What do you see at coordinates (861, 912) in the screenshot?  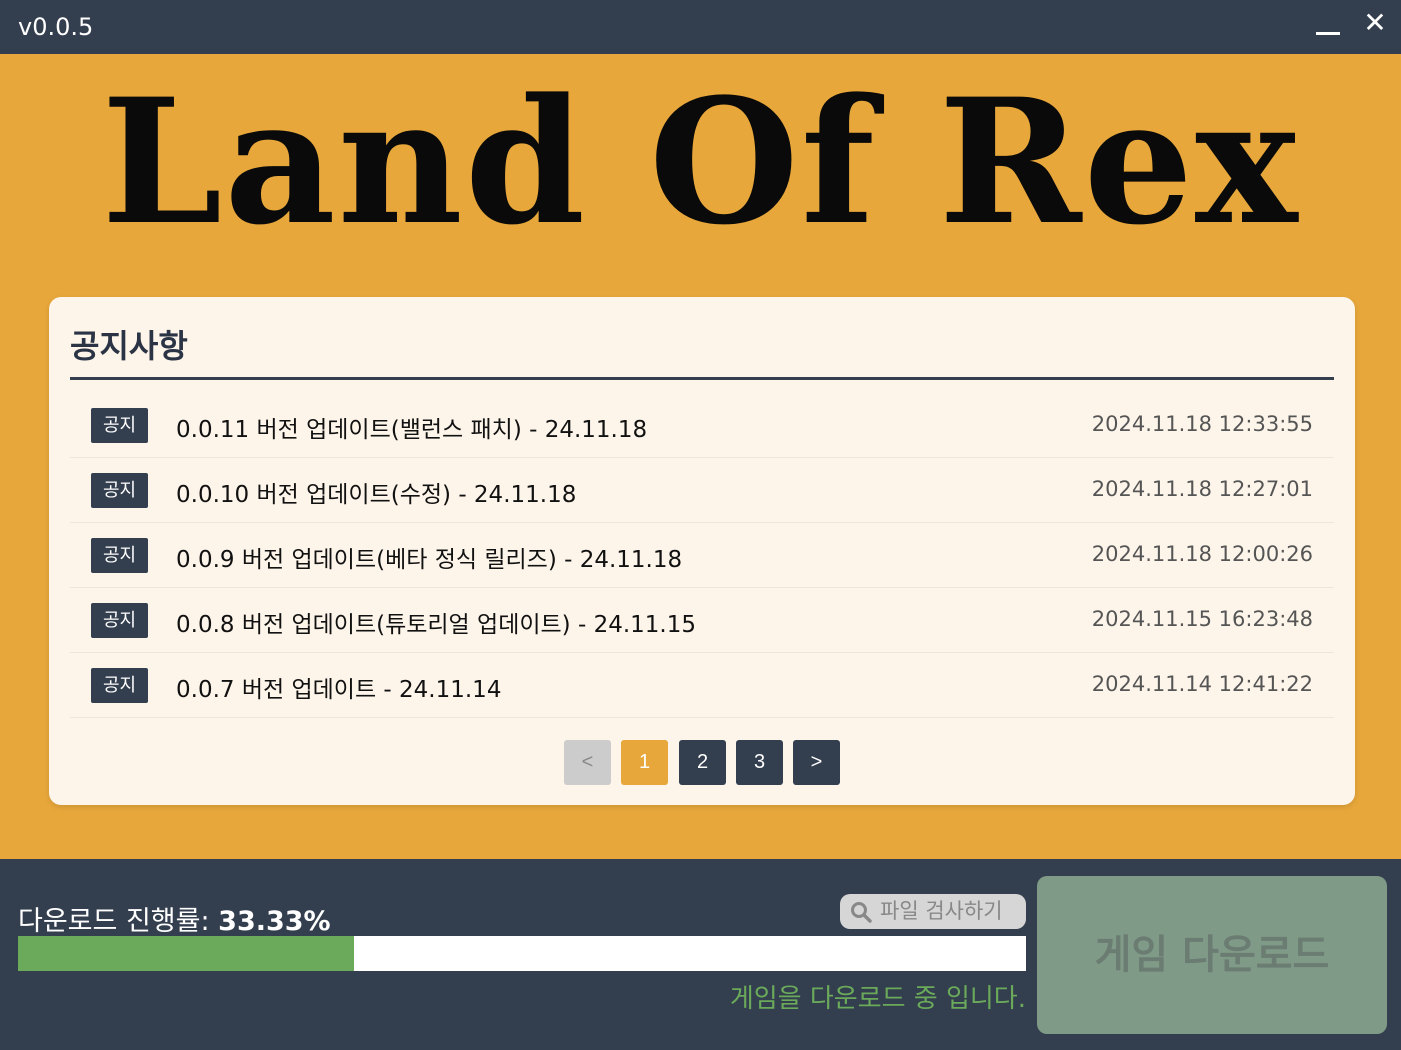 I see `search-icon` at bounding box center [861, 912].